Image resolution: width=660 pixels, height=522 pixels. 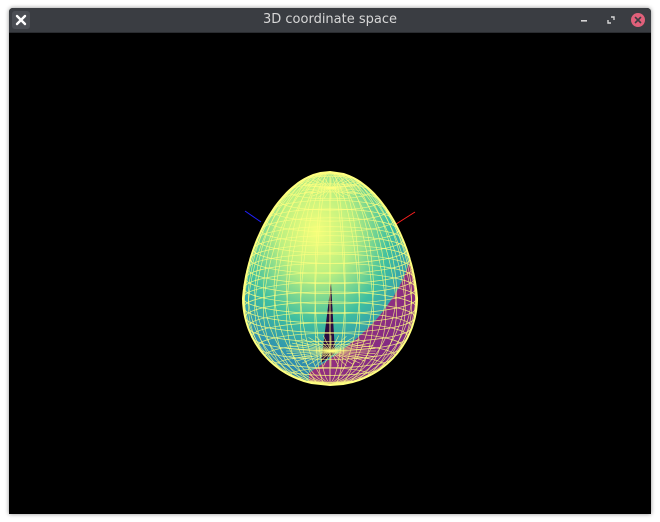 I want to click on y-axis-line, so click(x=253, y=216).